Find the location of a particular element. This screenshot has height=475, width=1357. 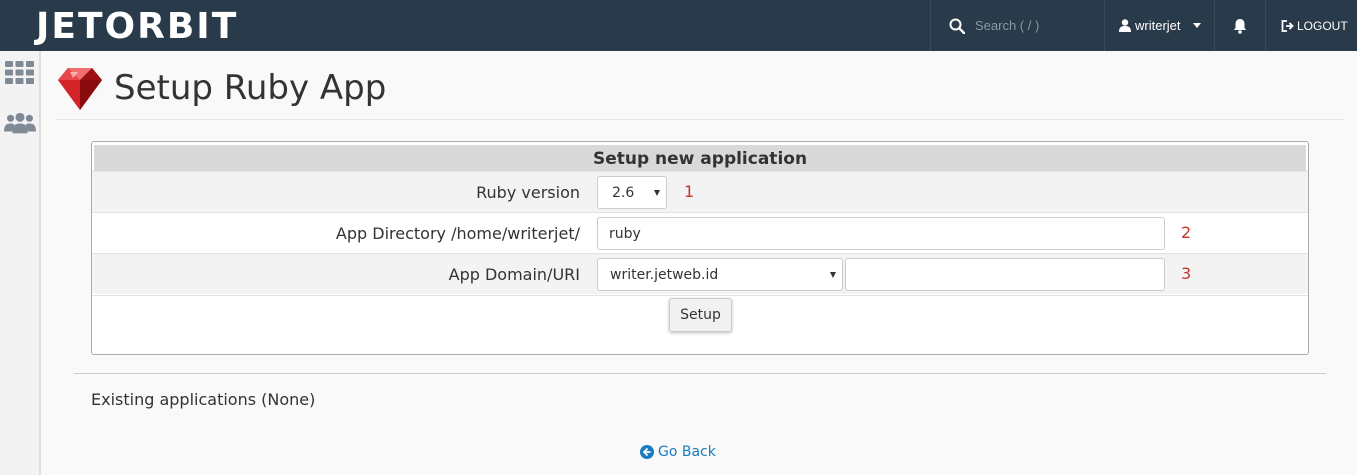

app-uri-path-input is located at coordinates (1005, 274).